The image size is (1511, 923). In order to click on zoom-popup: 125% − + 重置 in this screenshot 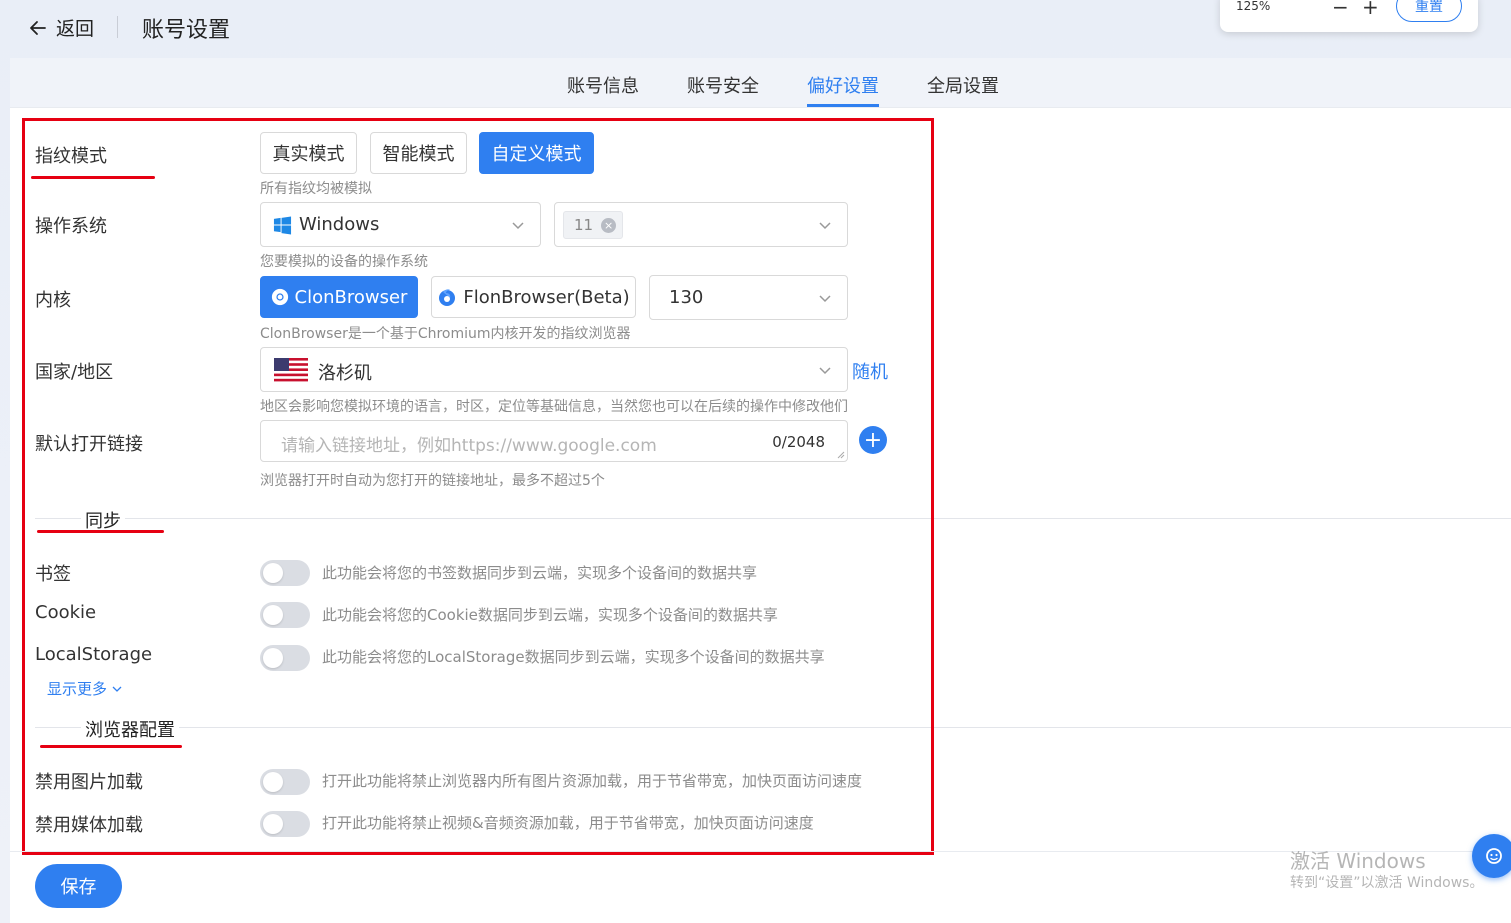, I will do `click(1349, 16)`.